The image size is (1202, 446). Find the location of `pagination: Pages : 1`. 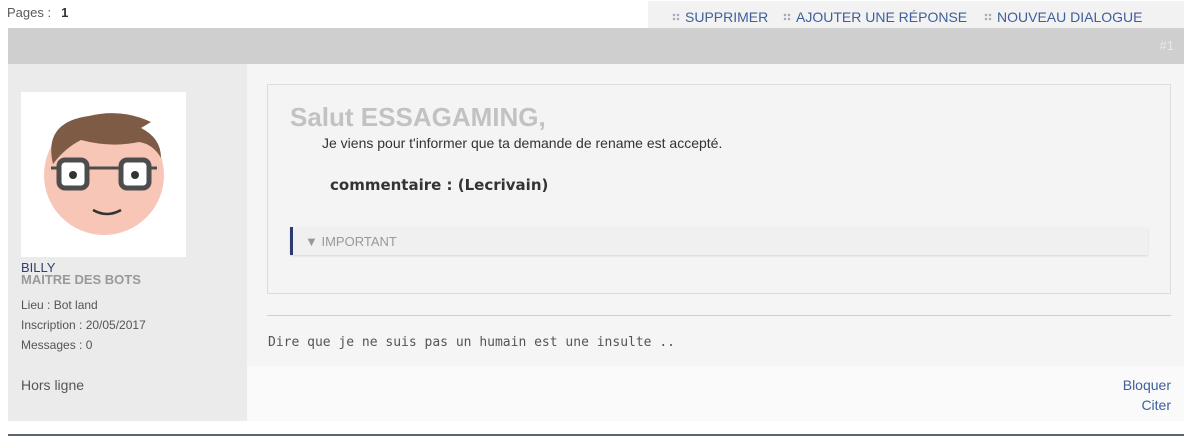

pagination: Pages : 1 is located at coordinates (37, 12).